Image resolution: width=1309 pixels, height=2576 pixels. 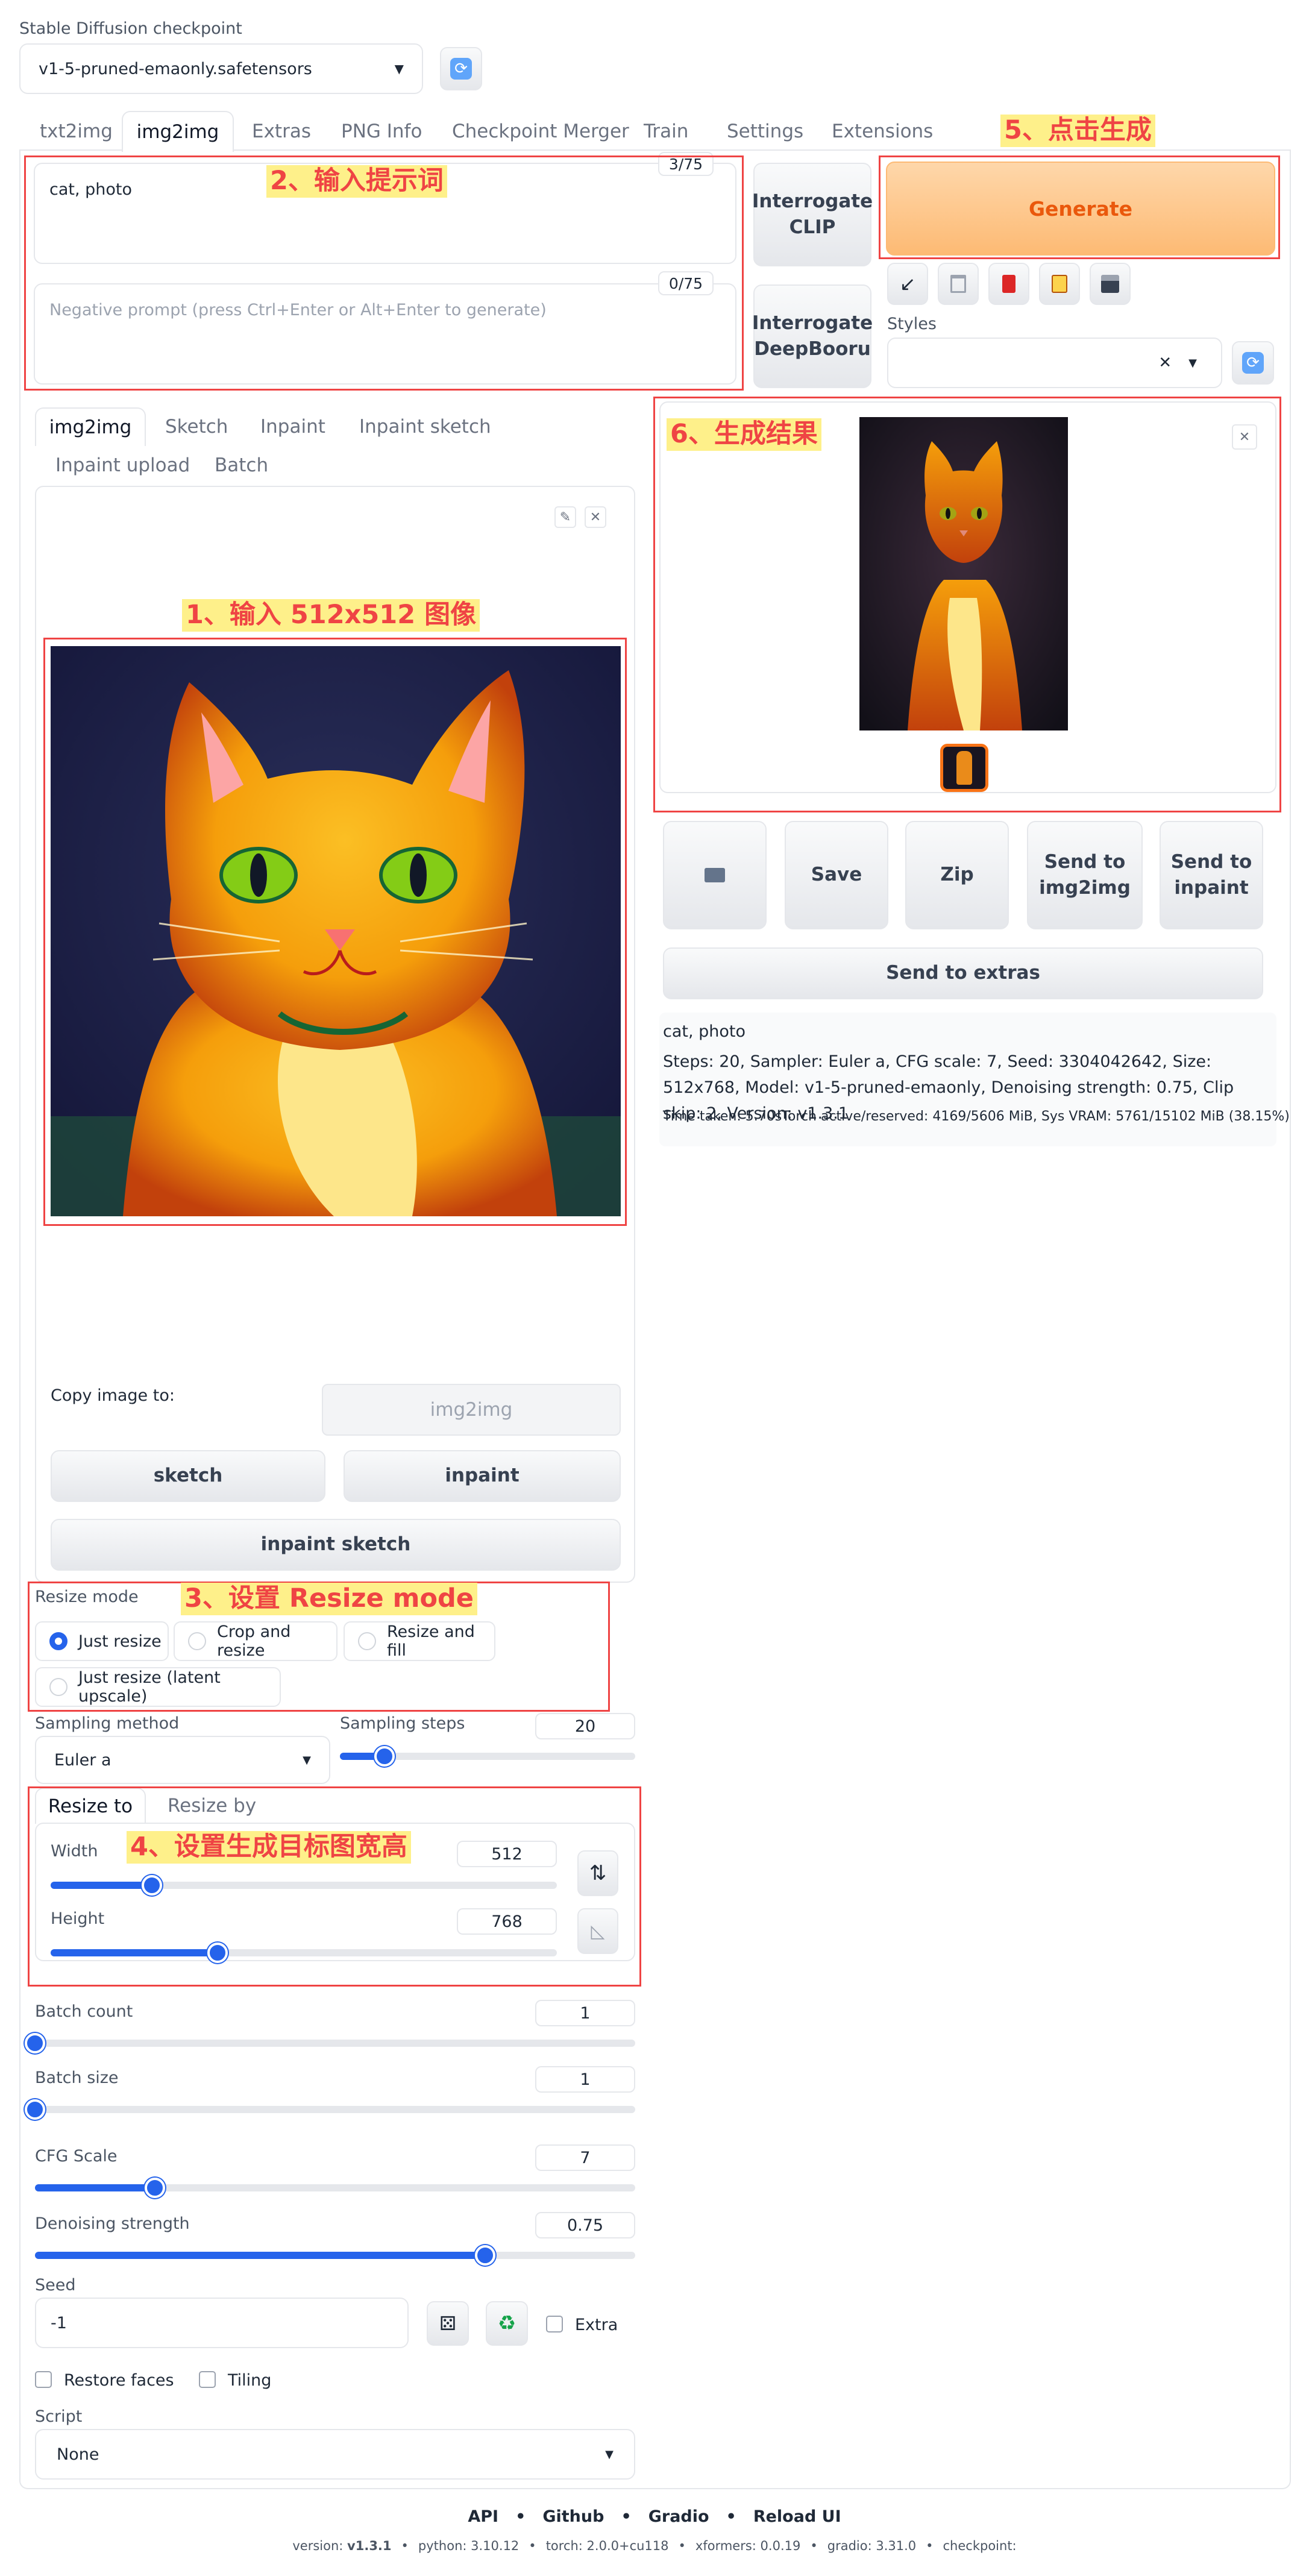 What do you see at coordinates (812, 214) in the screenshot?
I see `interrogate-clip-button: Interrogate CLIP` at bounding box center [812, 214].